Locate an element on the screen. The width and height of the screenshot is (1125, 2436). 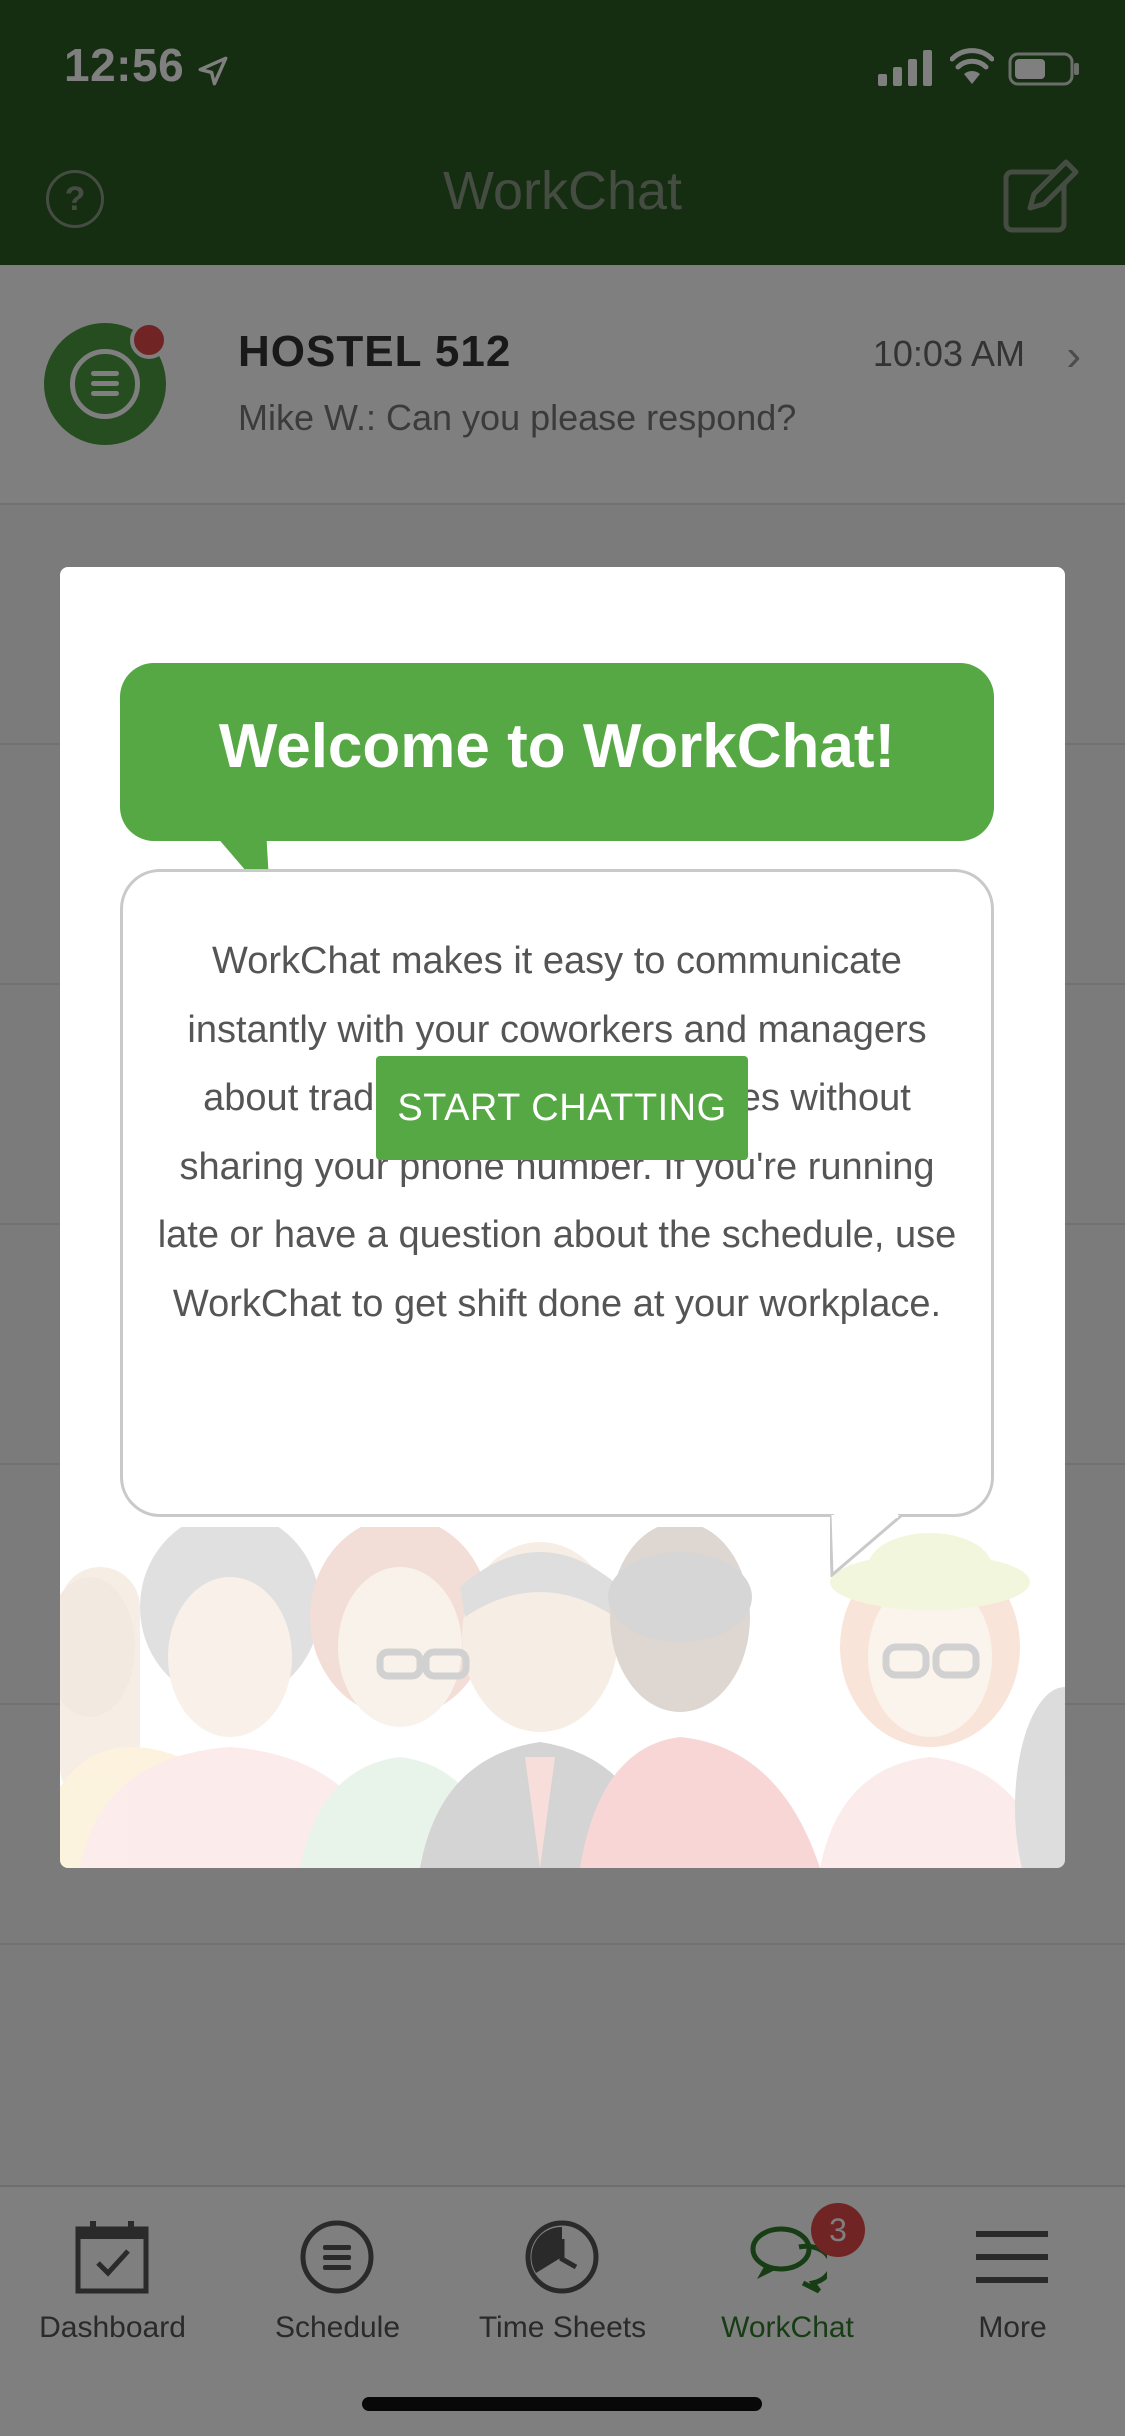
start-chatting-button: START CHATTING is located at coordinates (562, 1108).